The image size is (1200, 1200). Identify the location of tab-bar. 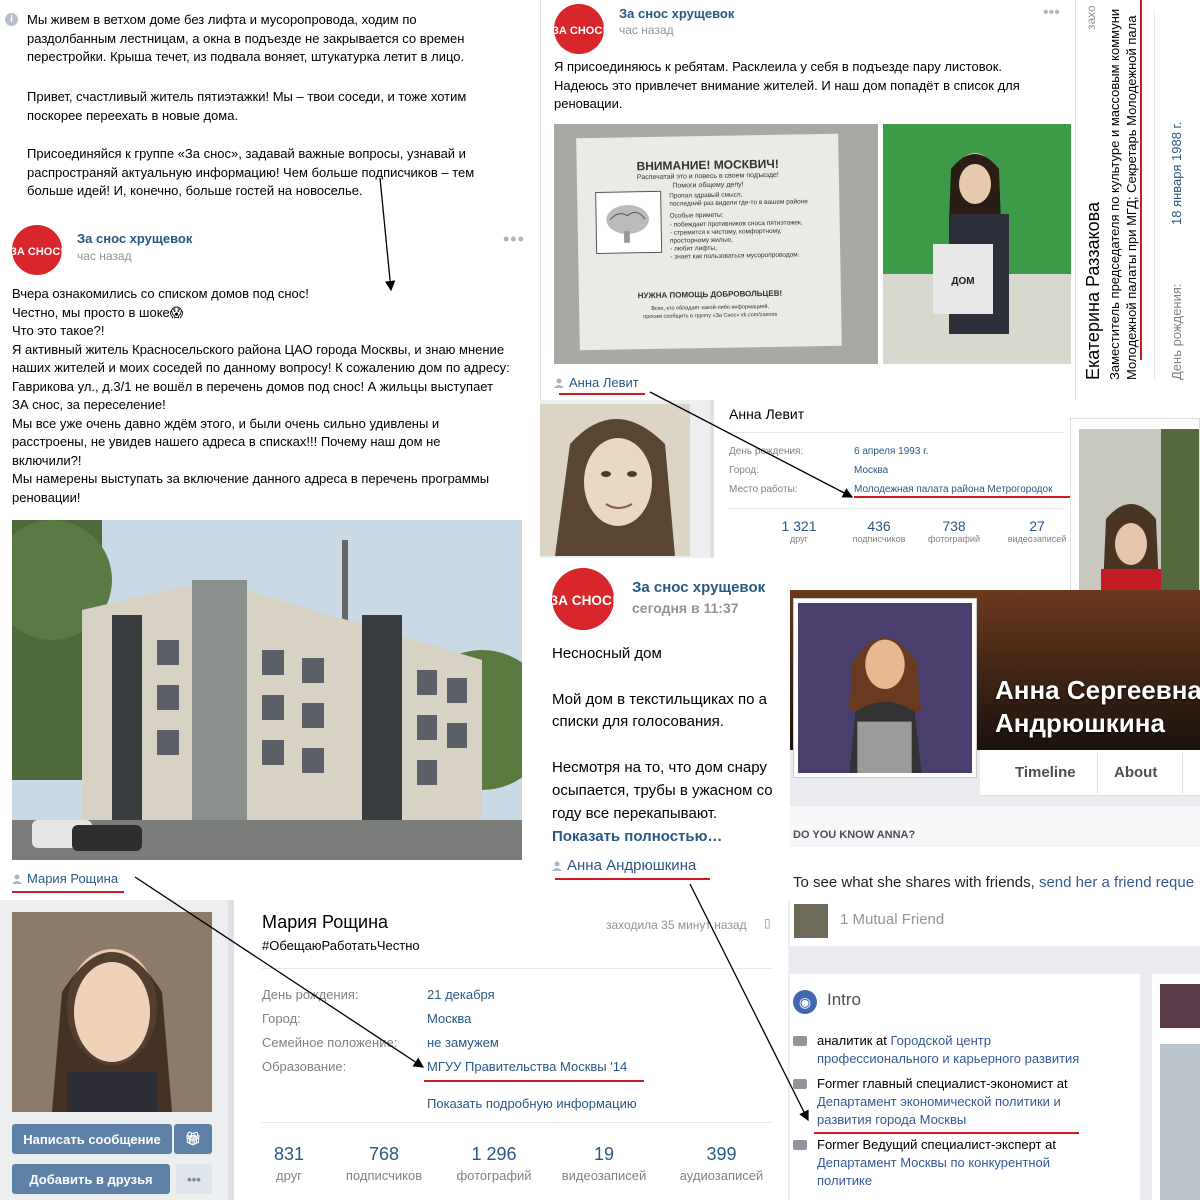
(1090, 773).